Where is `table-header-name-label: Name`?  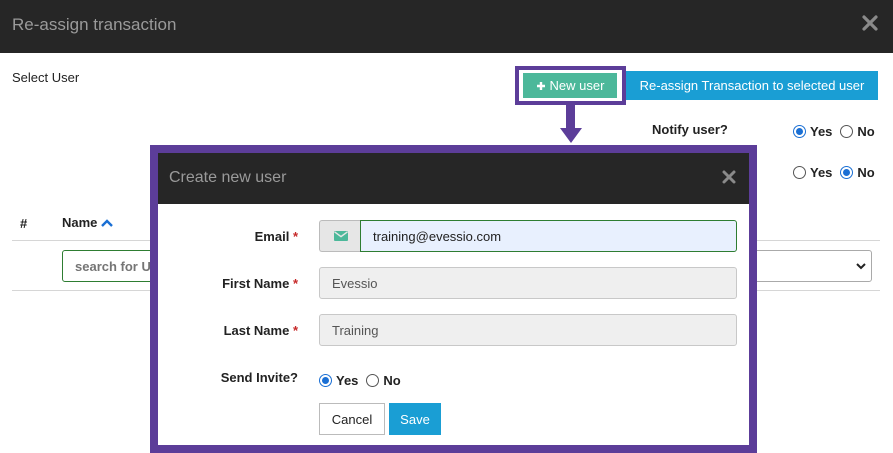 table-header-name-label: Name is located at coordinates (80, 222).